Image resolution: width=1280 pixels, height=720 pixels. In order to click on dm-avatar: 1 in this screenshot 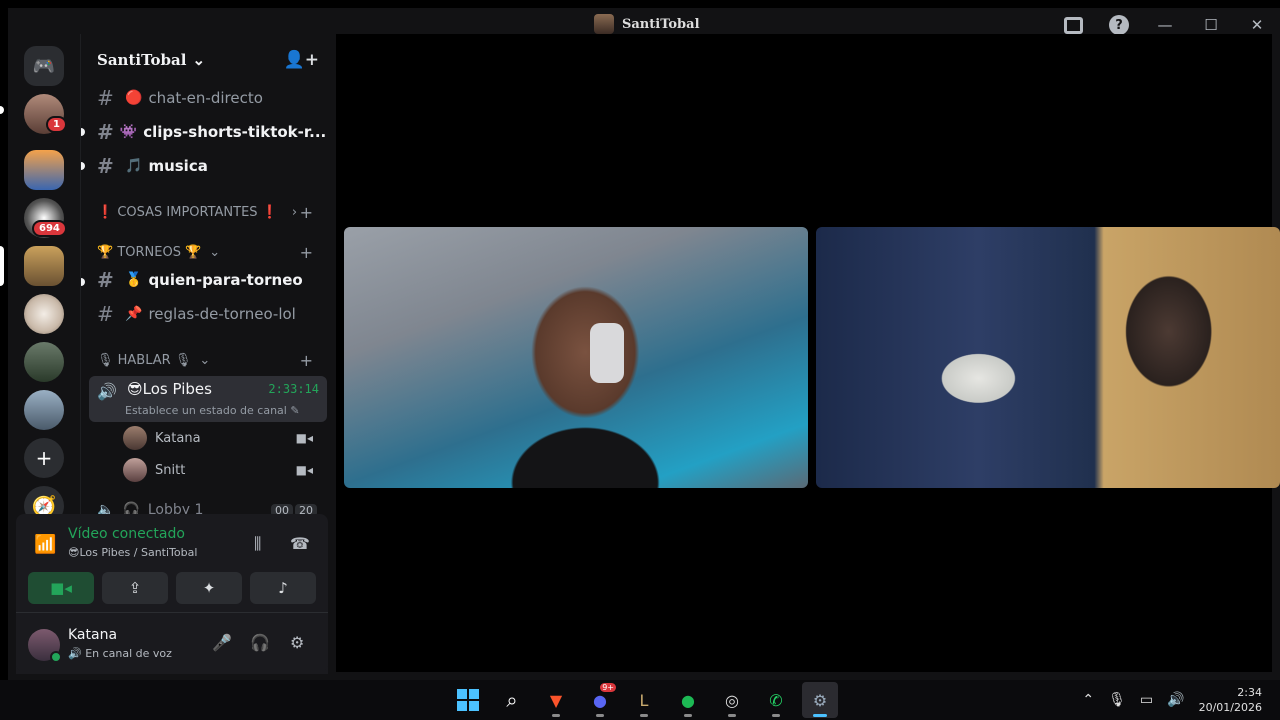, I will do `click(45, 114)`.